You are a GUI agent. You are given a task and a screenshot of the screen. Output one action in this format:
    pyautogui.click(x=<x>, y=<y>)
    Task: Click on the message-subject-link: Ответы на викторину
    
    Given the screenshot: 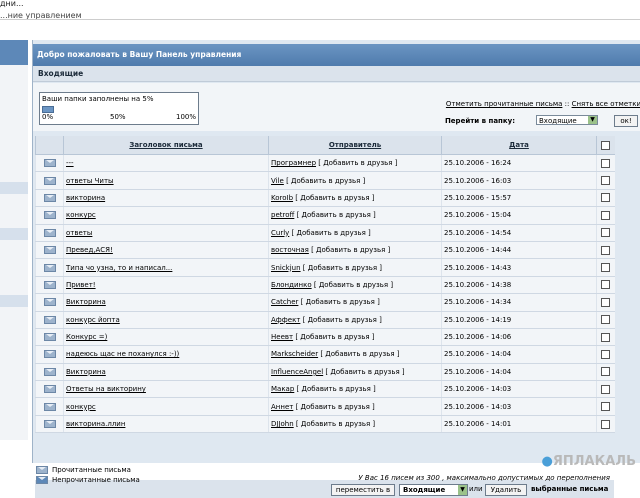 What is the action you would take?
    pyautogui.click(x=106, y=389)
    